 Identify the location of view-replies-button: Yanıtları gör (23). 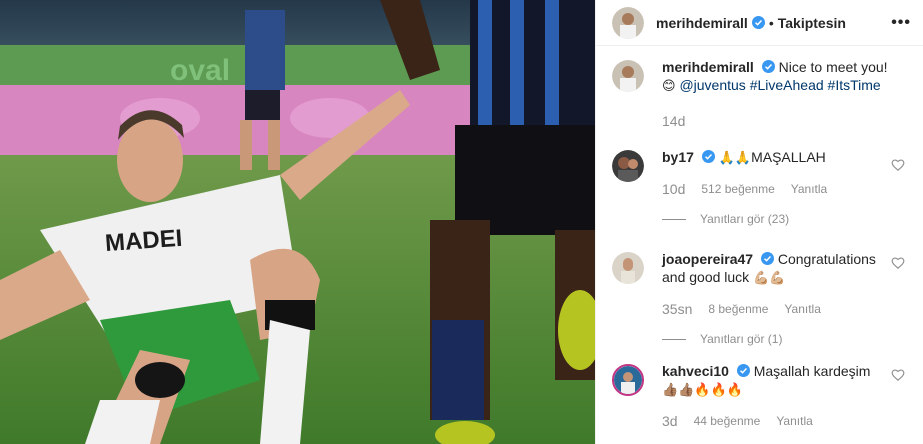
(773, 219).